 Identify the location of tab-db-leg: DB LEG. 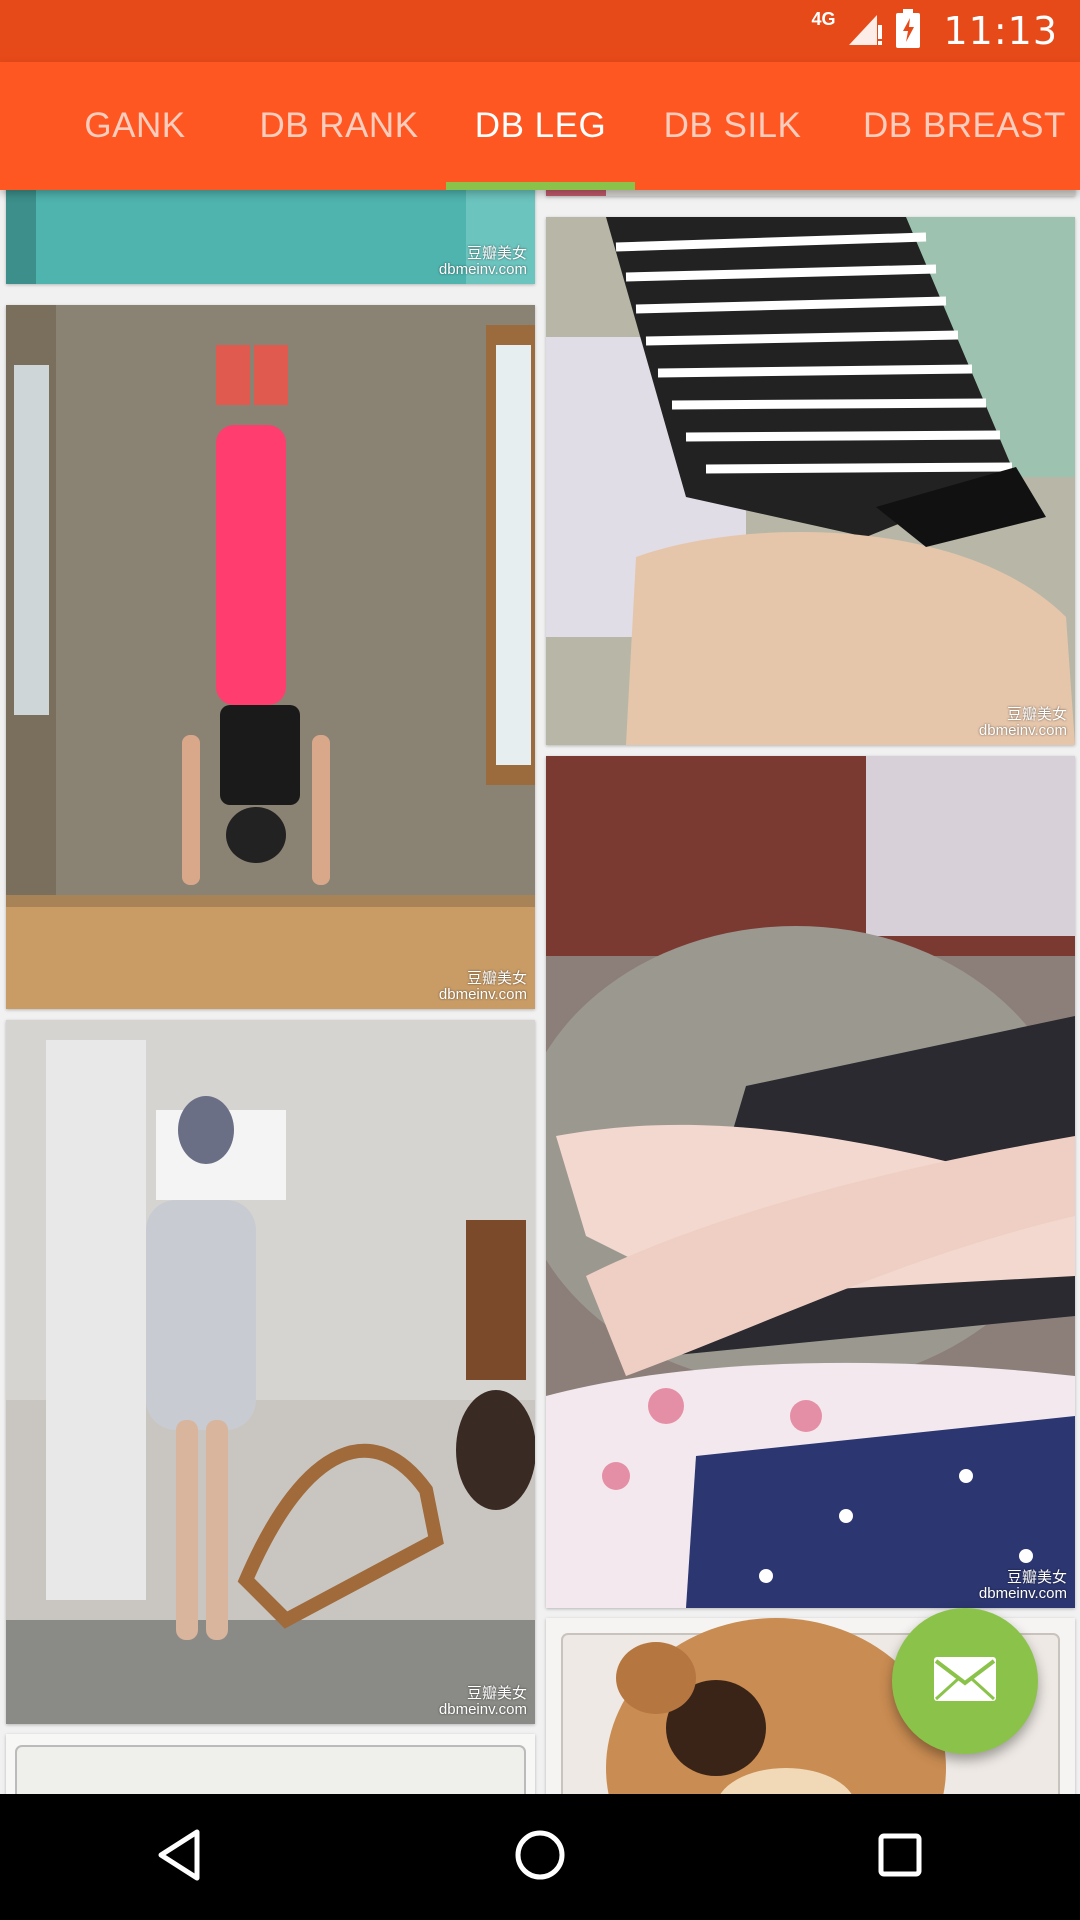
(540, 126).